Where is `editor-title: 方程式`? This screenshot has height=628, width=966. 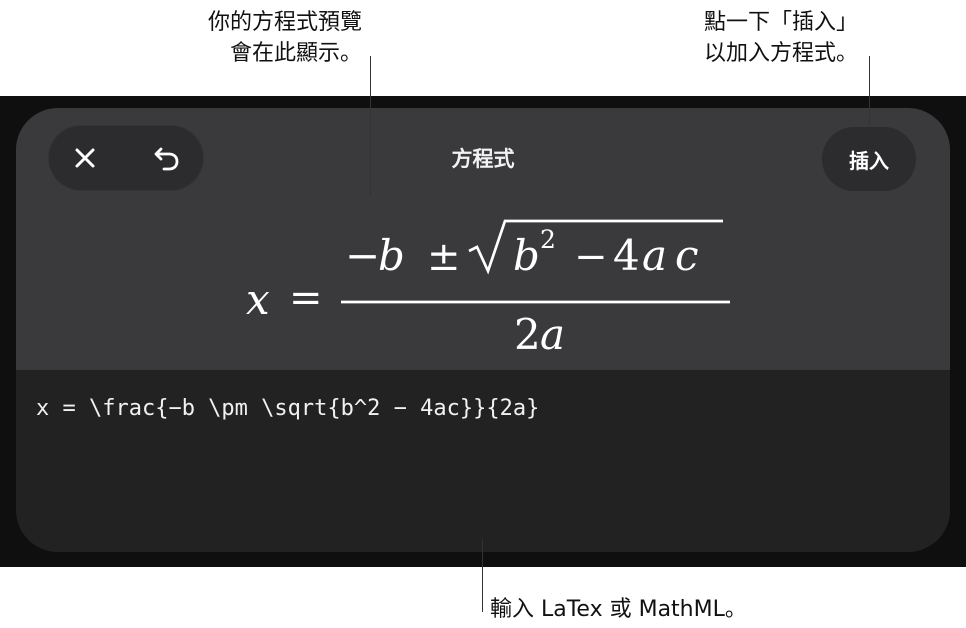
editor-title: 方程式 is located at coordinates (483, 159).